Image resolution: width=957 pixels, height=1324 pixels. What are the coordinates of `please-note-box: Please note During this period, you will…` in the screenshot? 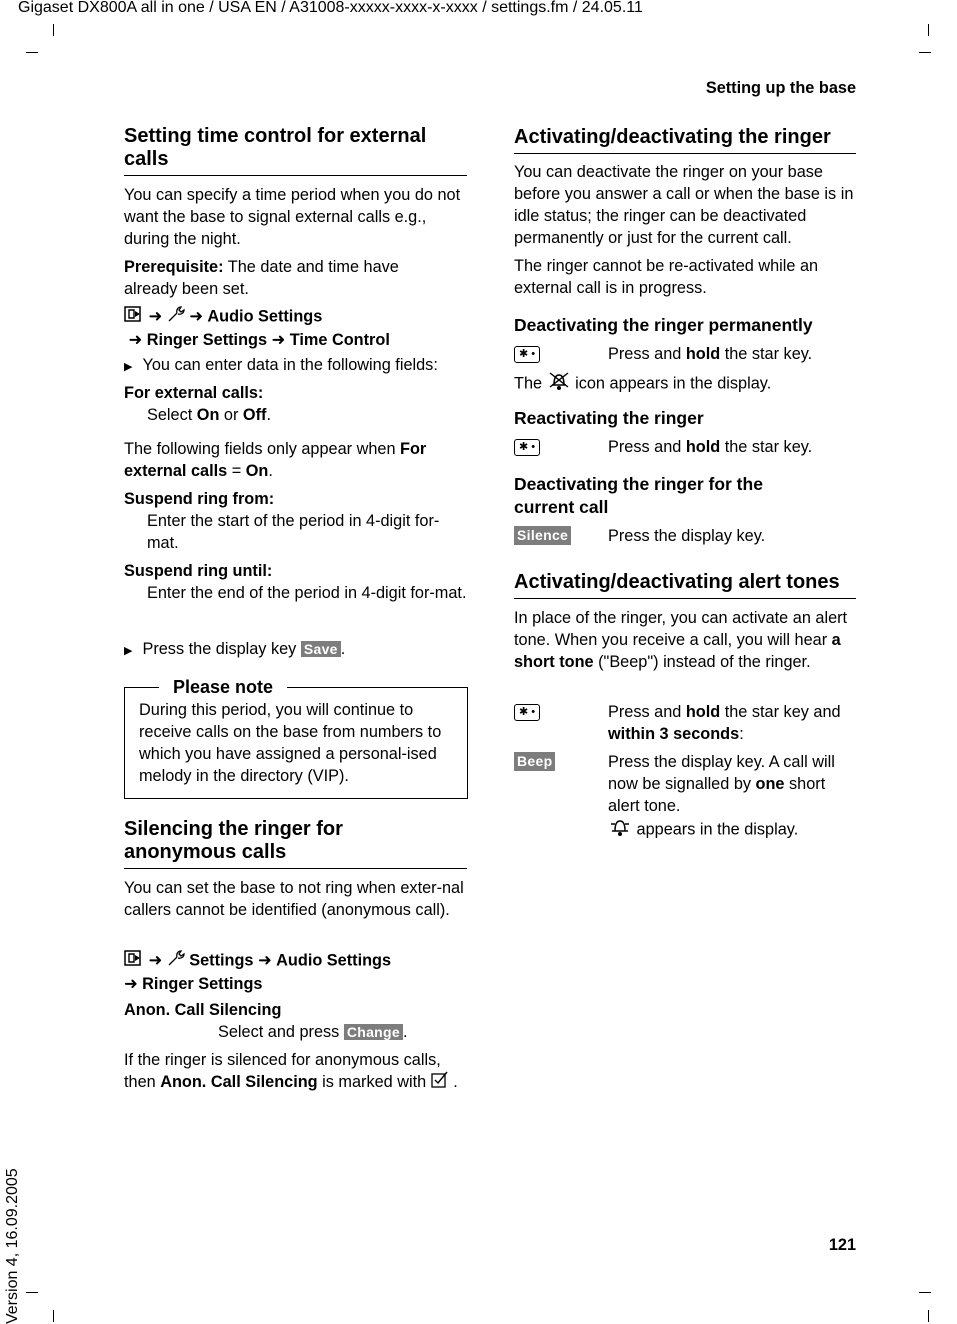 It's located at (296, 737).